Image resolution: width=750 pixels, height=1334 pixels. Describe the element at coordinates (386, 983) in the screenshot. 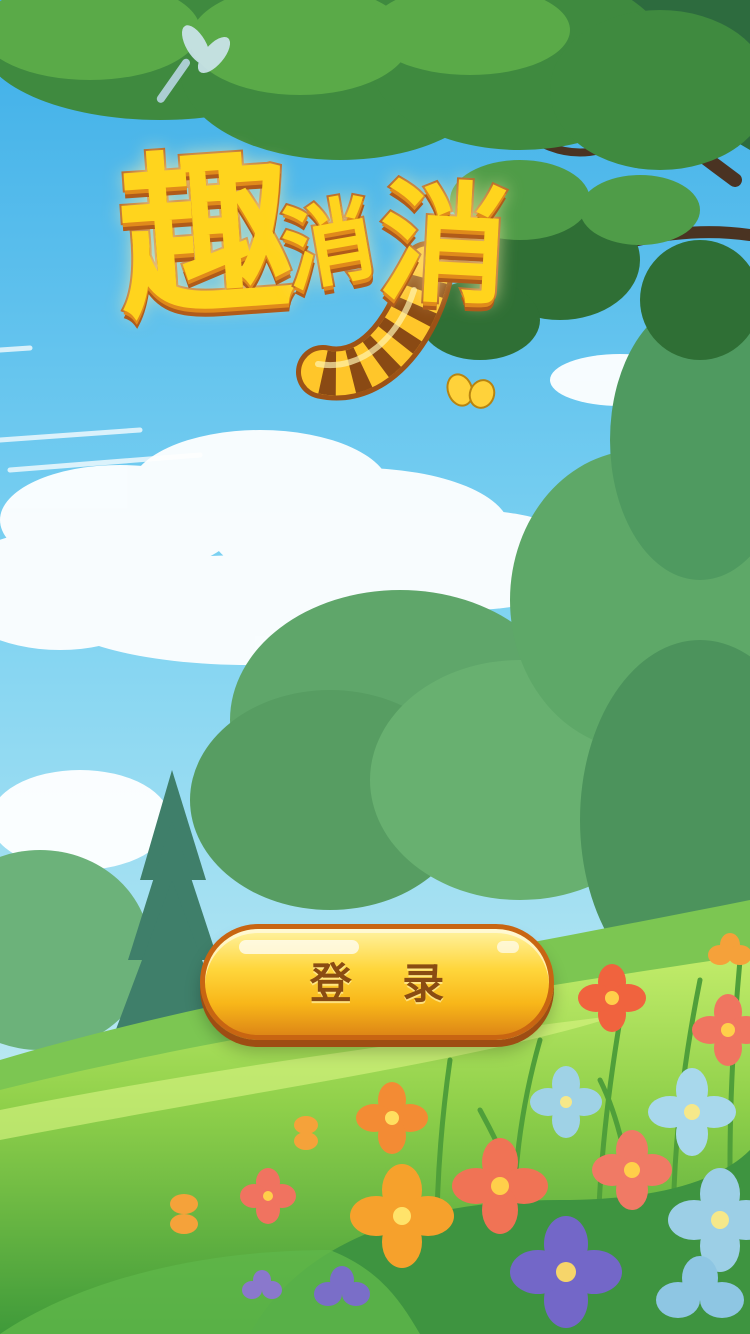

I see `login-button-label: 登 录` at that location.